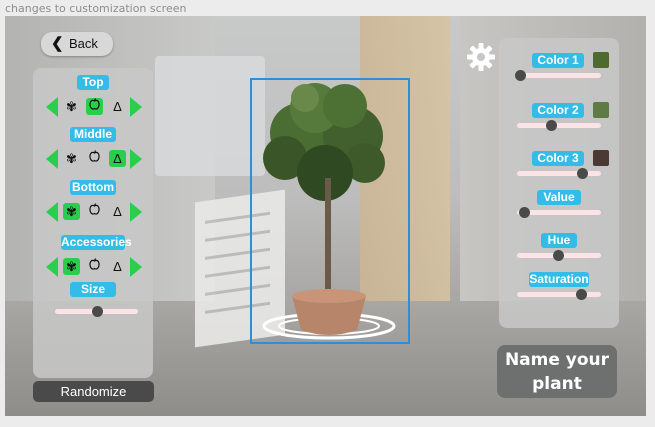 The width and height of the screenshot is (655, 427). I want to click on saturation-label: Saturation, so click(559, 279).